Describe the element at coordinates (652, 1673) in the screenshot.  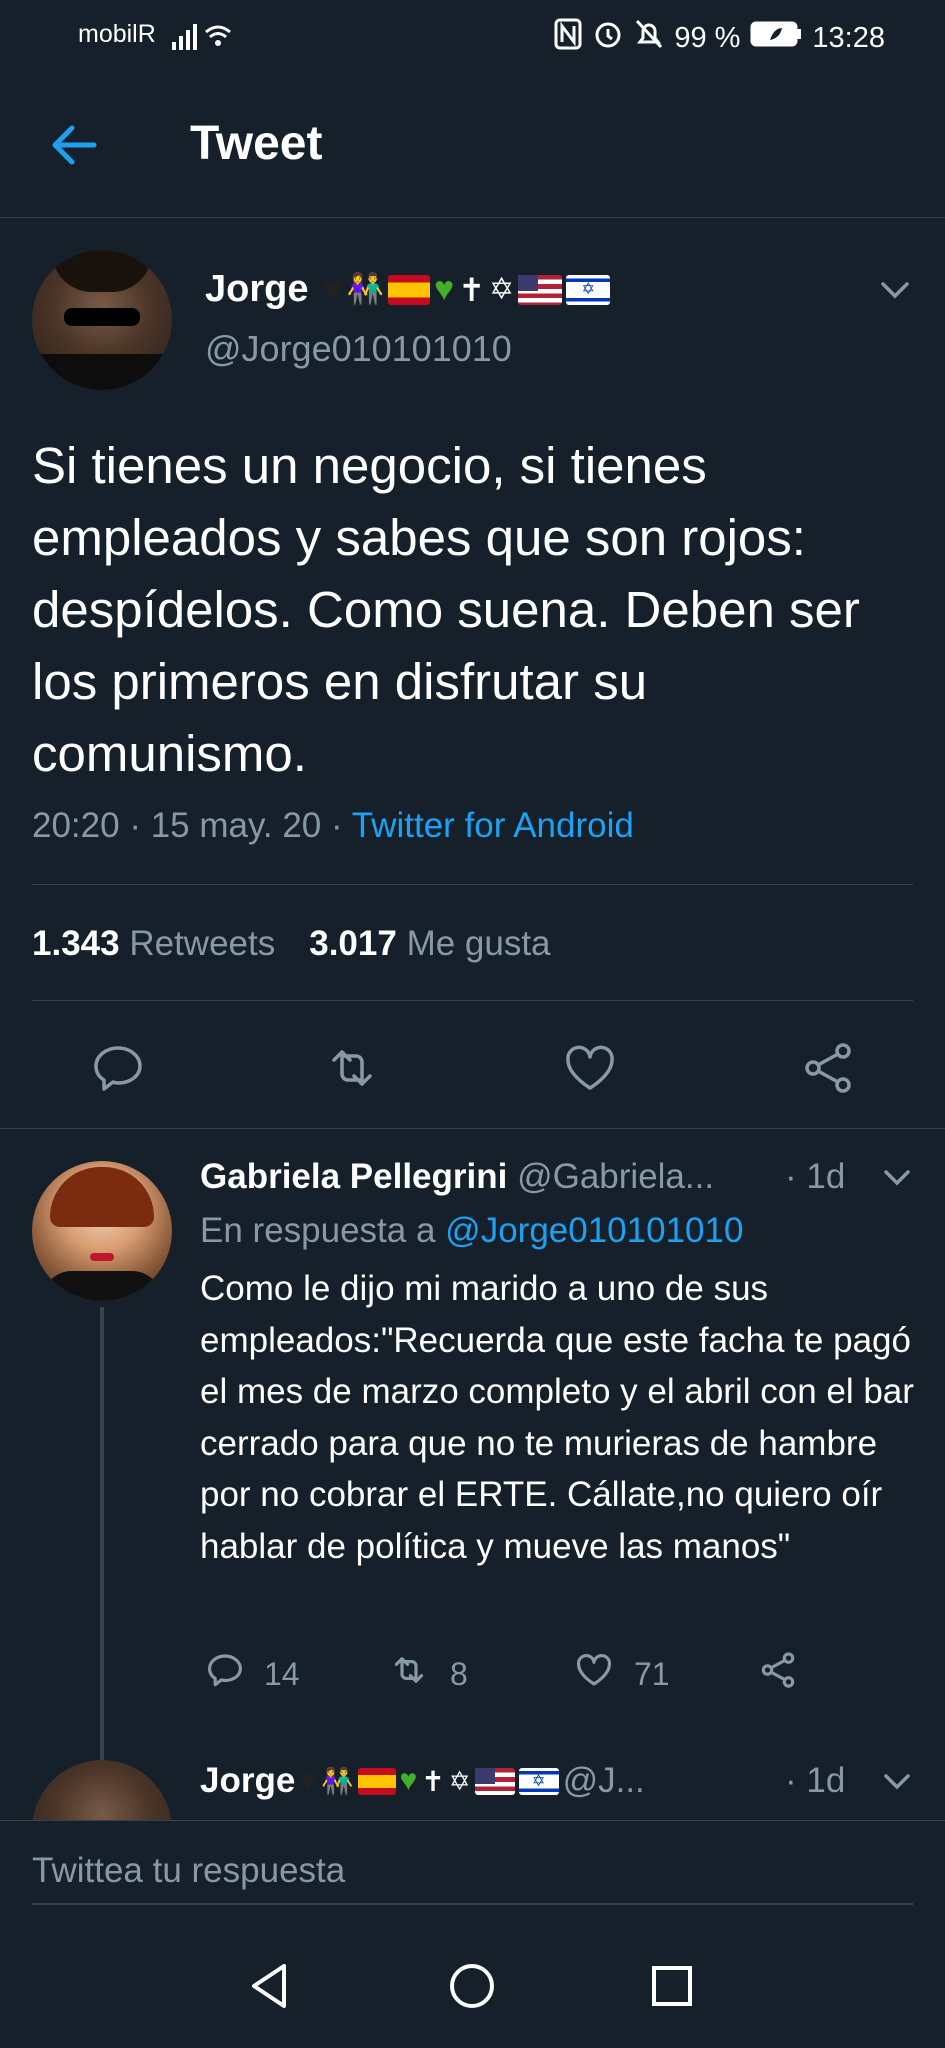
I see `like-count: 71` at that location.